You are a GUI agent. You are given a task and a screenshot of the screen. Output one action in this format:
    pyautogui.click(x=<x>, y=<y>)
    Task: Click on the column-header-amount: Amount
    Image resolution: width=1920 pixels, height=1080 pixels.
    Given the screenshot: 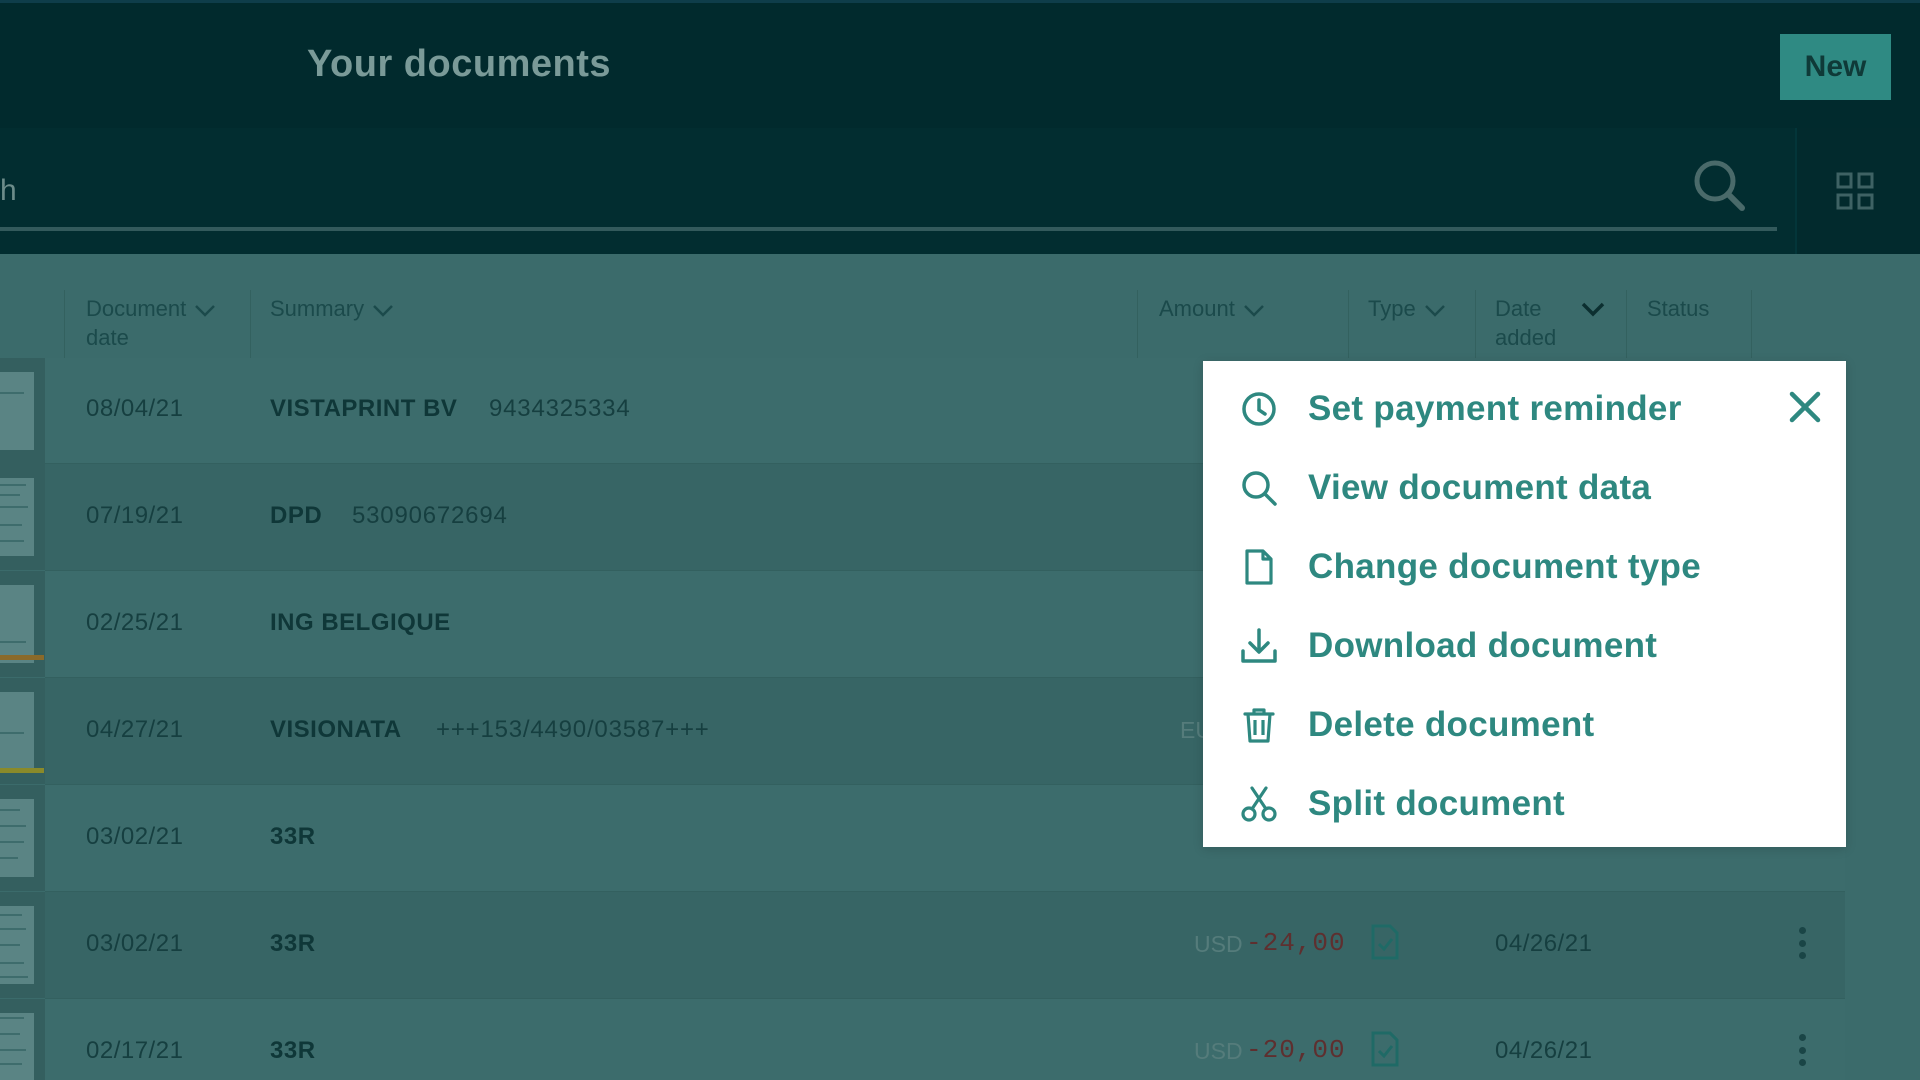 What is the action you would take?
    pyautogui.click(x=1212, y=309)
    